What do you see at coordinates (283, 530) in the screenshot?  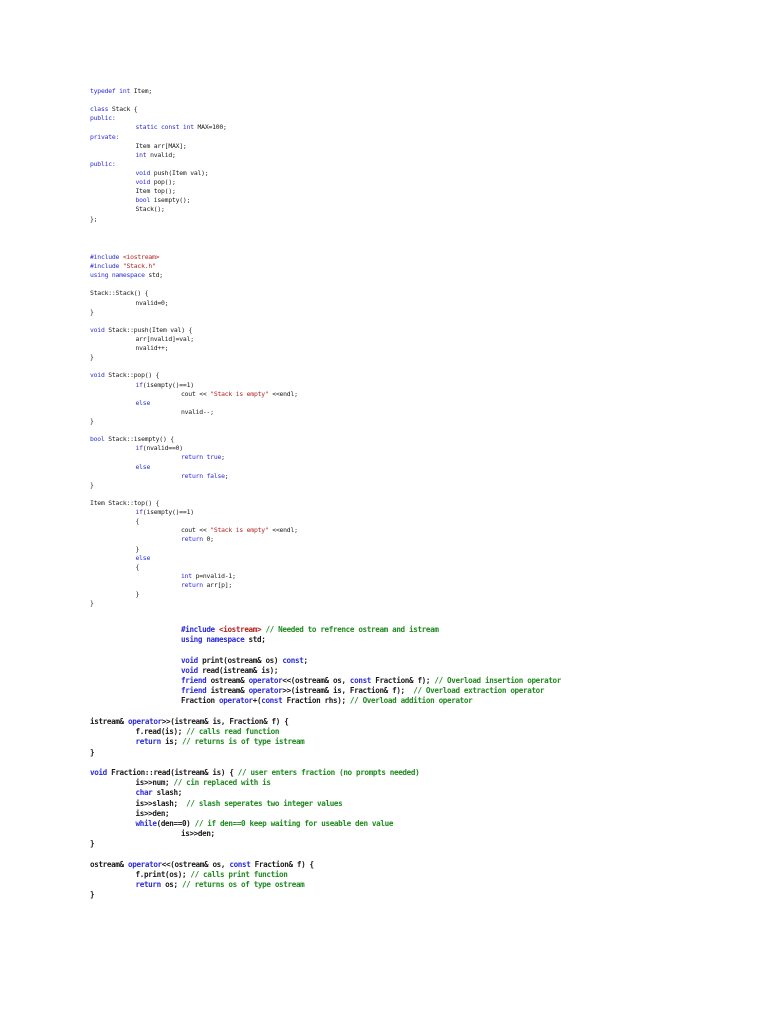 I see `code-text: <<endl;` at bounding box center [283, 530].